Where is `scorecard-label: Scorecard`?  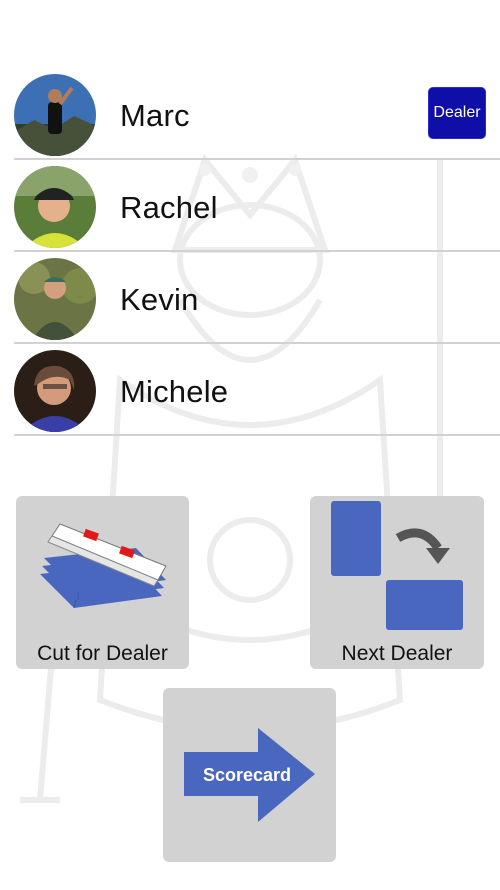
scorecard-label: Scorecard is located at coordinates (247, 775).